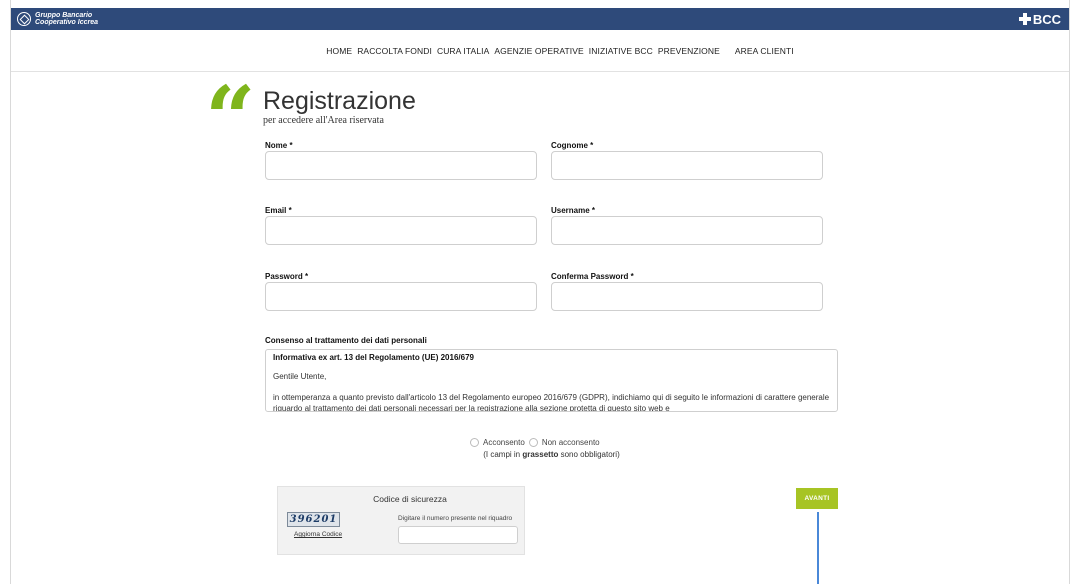  What do you see at coordinates (817, 498) in the screenshot?
I see `avanti-button: AVANTI` at bounding box center [817, 498].